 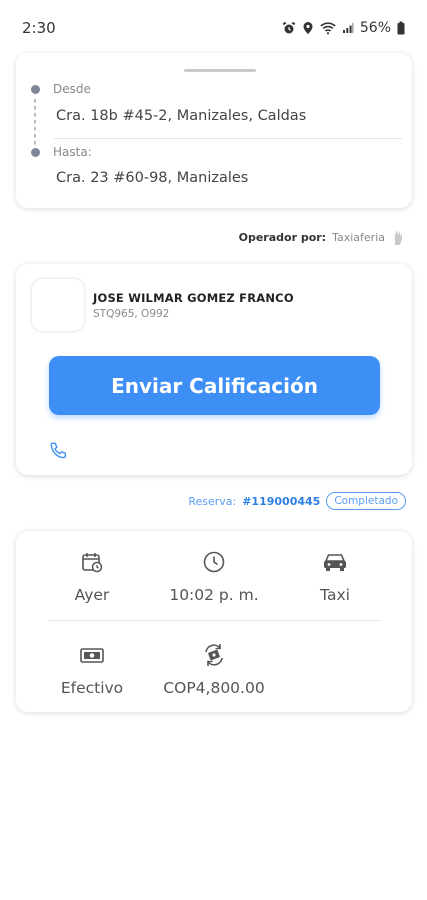 What do you see at coordinates (92, 655) in the screenshot?
I see `cash-icon` at bounding box center [92, 655].